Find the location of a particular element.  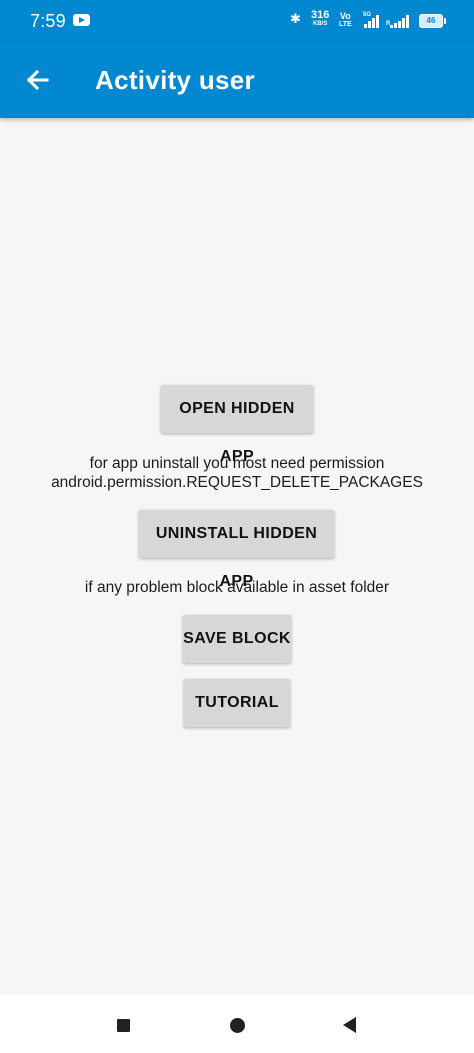

navigation-bar is located at coordinates (237, 1024).